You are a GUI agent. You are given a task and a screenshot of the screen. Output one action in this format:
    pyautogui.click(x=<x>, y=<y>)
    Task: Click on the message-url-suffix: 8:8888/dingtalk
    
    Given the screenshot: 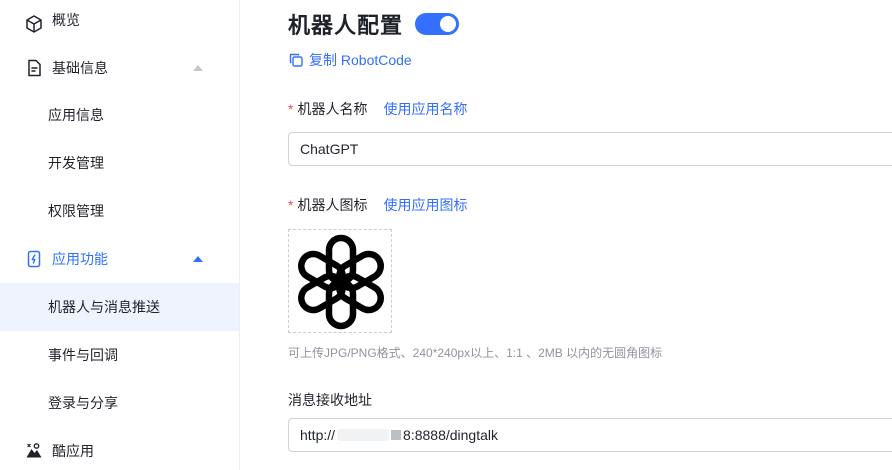 What is the action you would take?
    pyautogui.click(x=450, y=435)
    